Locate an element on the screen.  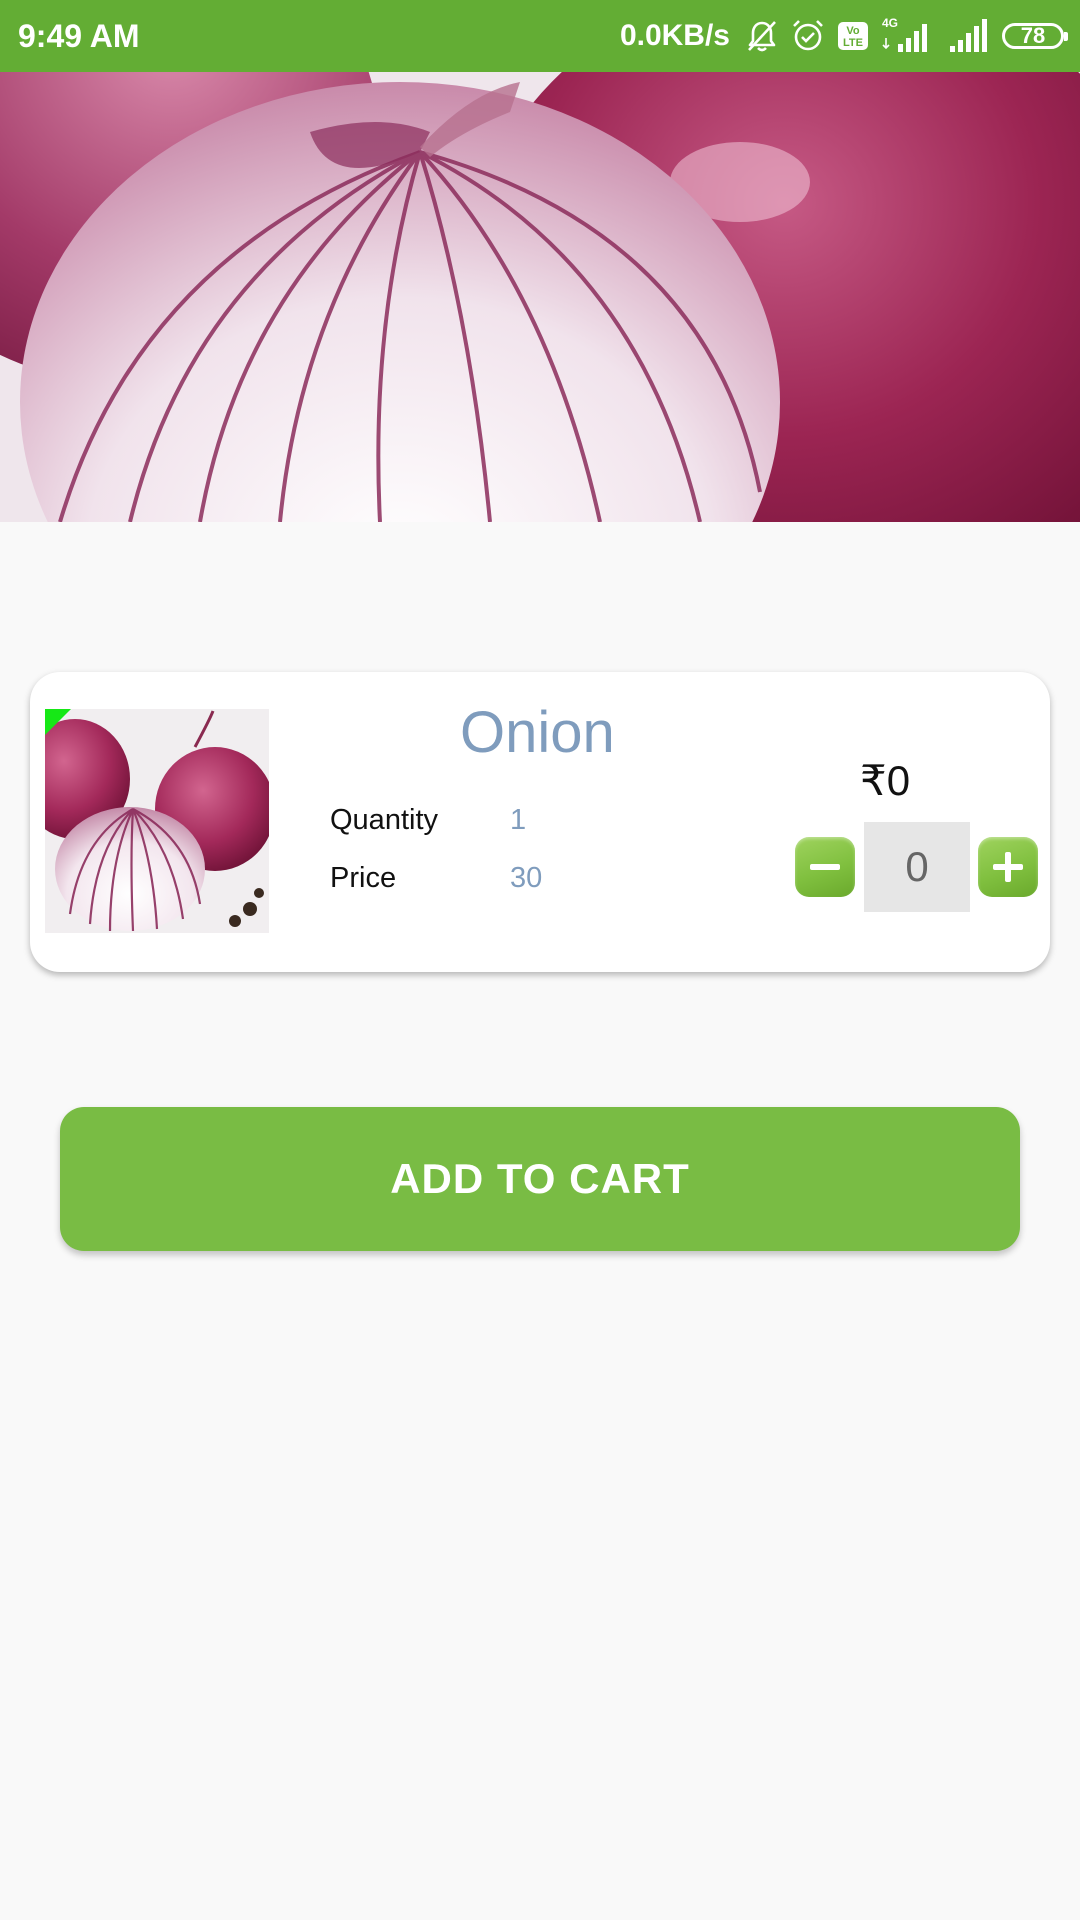
cart-quantity-display: 0 is located at coordinates (917, 867).